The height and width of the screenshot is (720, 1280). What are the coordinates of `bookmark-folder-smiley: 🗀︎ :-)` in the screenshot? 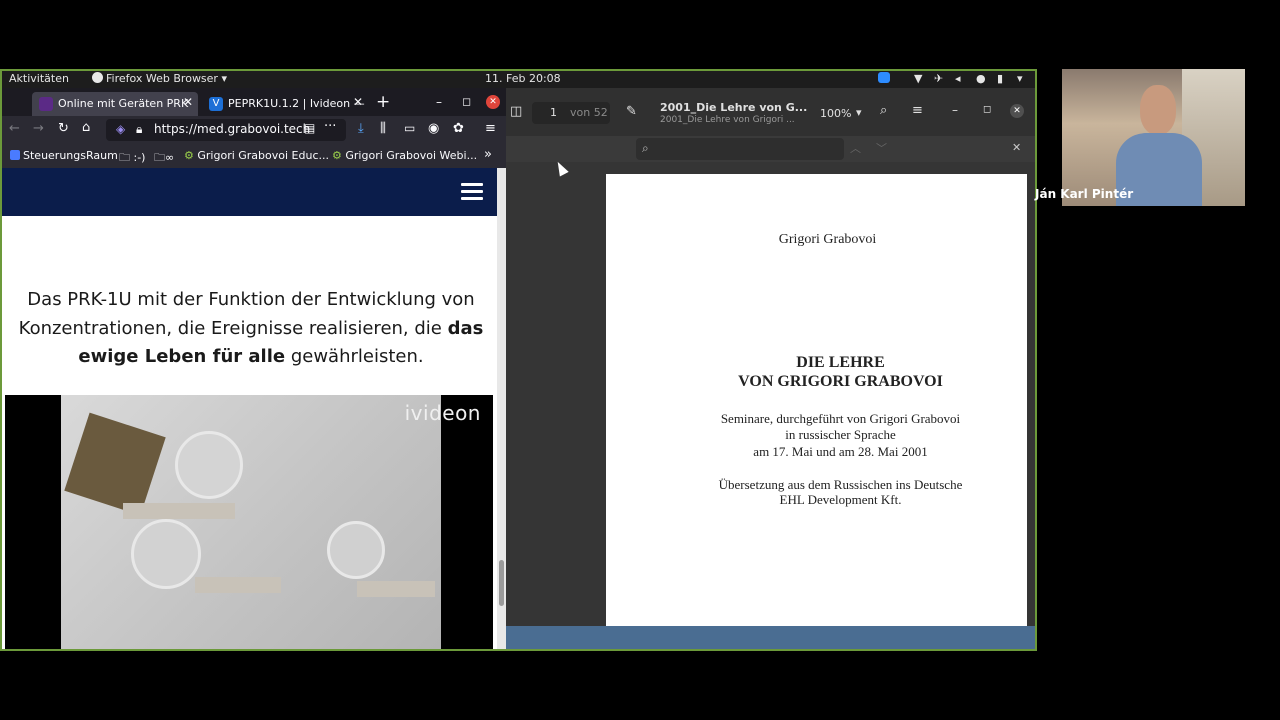 It's located at (132, 158).